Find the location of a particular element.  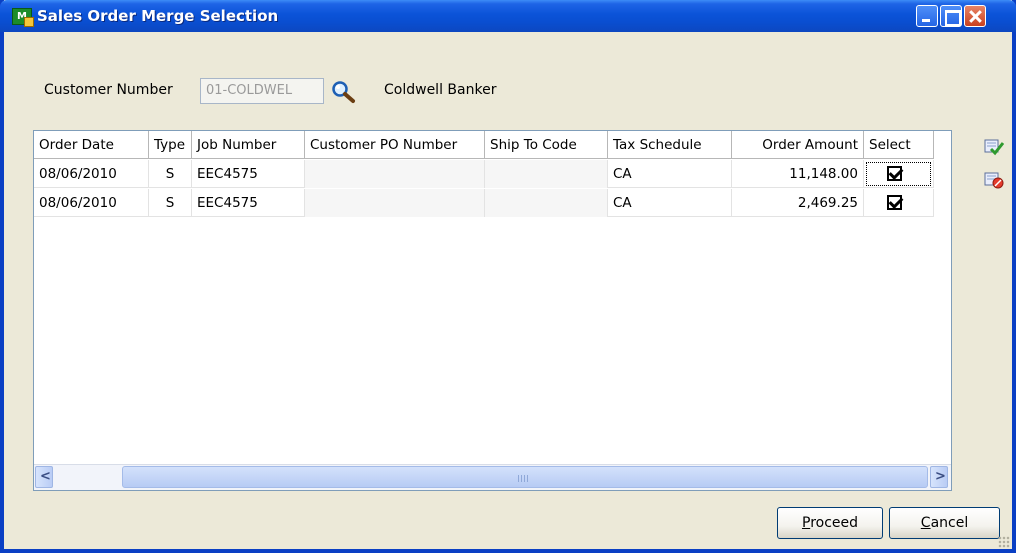

table-row: 08/06/2010 S EEC4575 CA 2,469.25 is located at coordinates (484, 203).